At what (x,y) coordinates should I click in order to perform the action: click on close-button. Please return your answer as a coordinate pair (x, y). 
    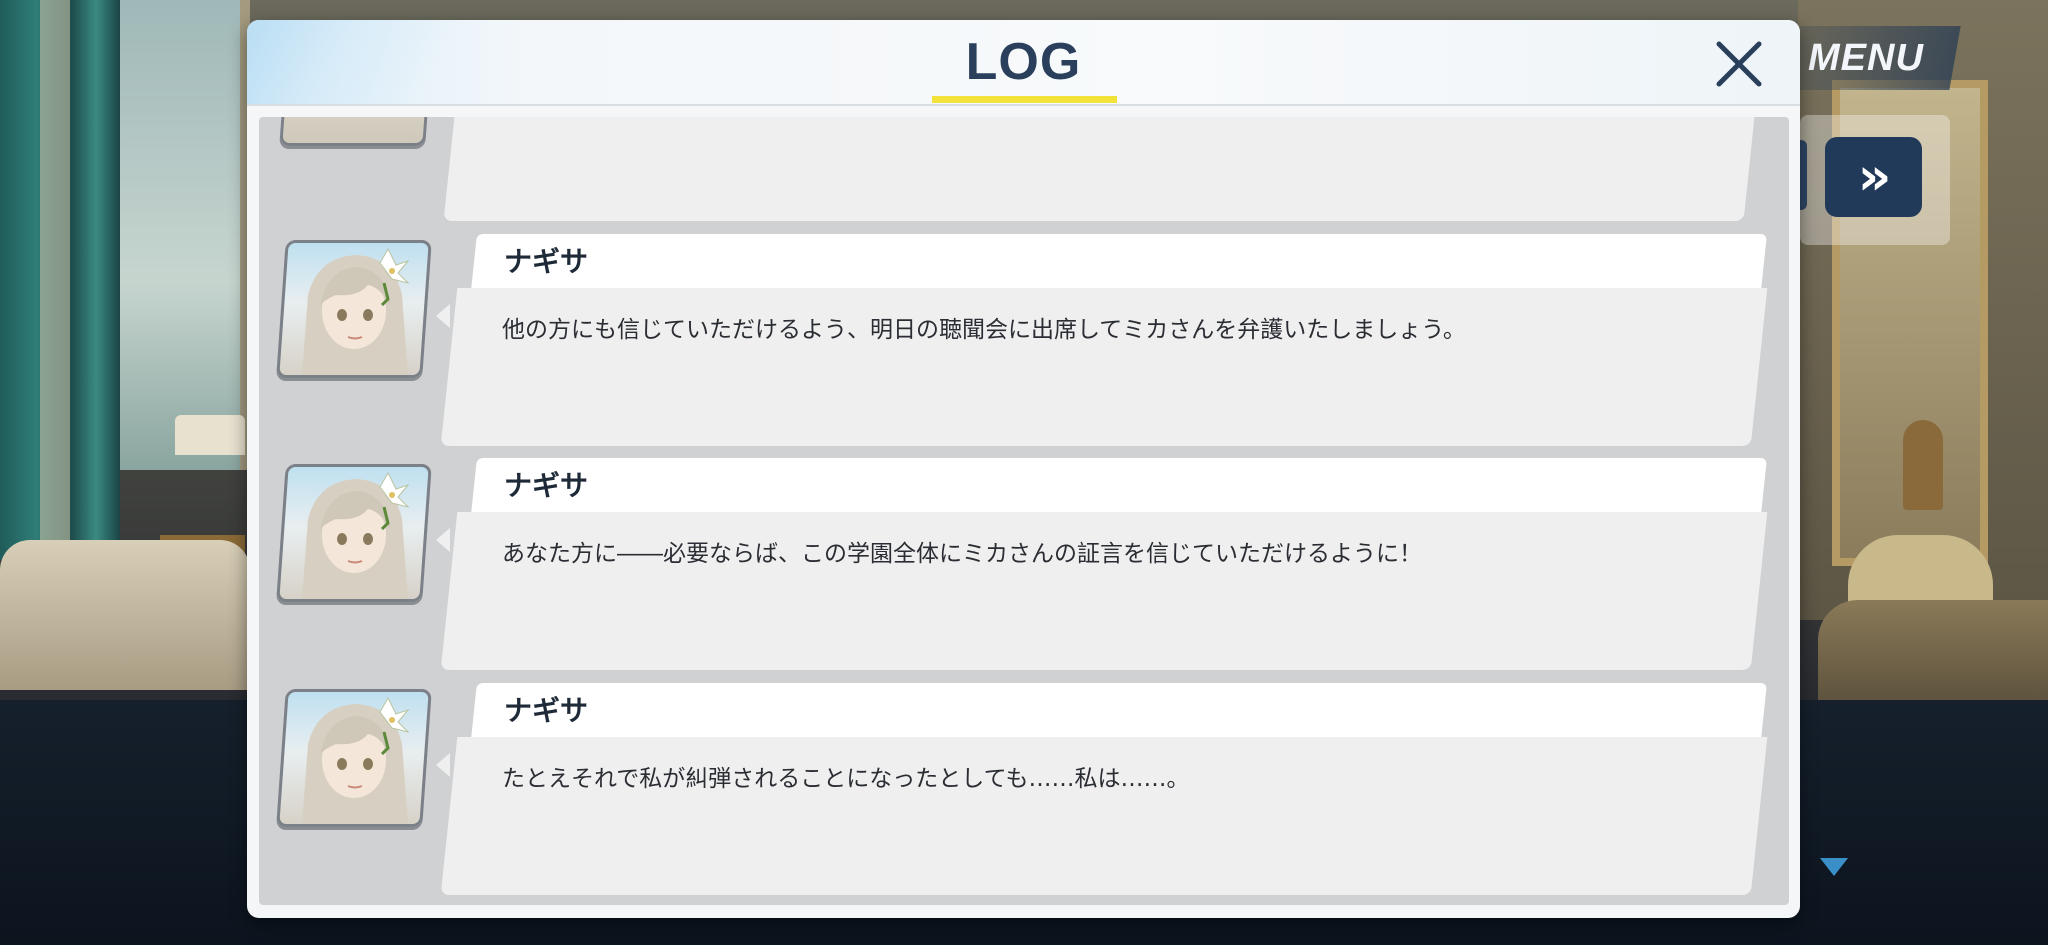
    Looking at the image, I should click on (1739, 64).